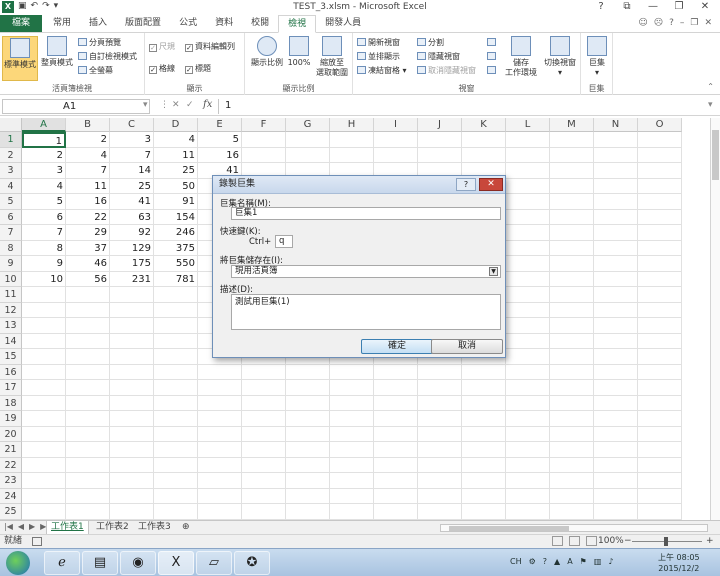  What do you see at coordinates (528, 279) in the screenshot?
I see `cell-L10` at bounding box center [528, 279].